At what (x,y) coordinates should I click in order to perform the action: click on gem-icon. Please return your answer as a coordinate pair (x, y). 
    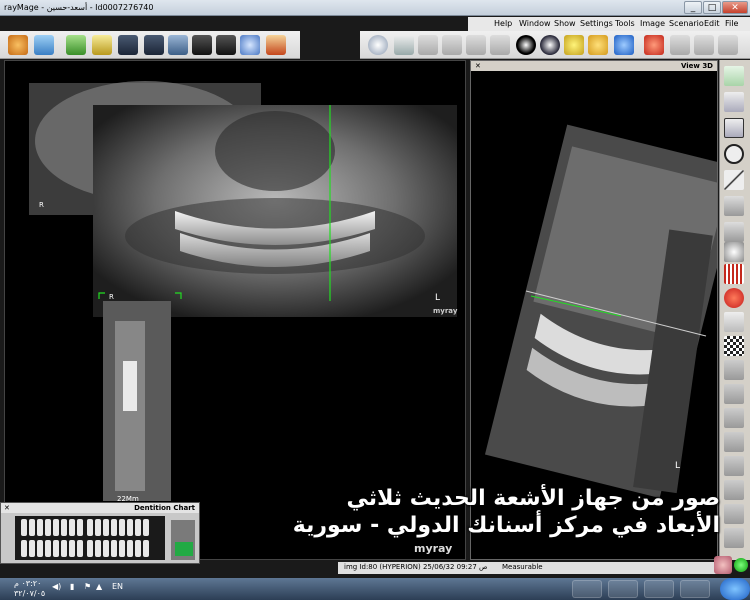
    Looking at the image, I should click on (654, 45).